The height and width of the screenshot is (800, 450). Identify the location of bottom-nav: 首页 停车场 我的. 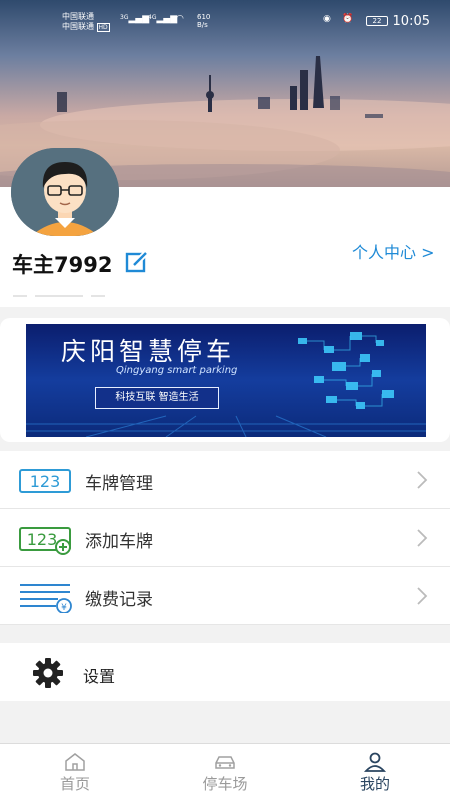
(225, 771).